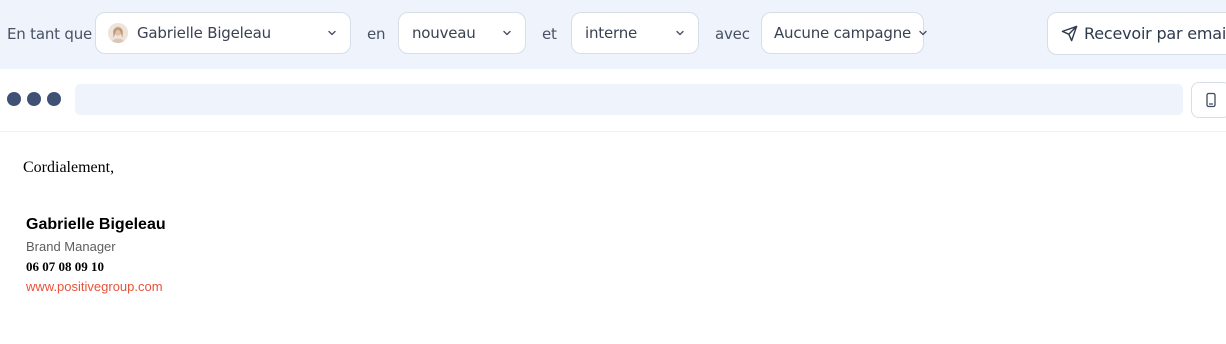 This screenshot has height=344, width=1226. I want to click on and-label: et, so click(549, 34).